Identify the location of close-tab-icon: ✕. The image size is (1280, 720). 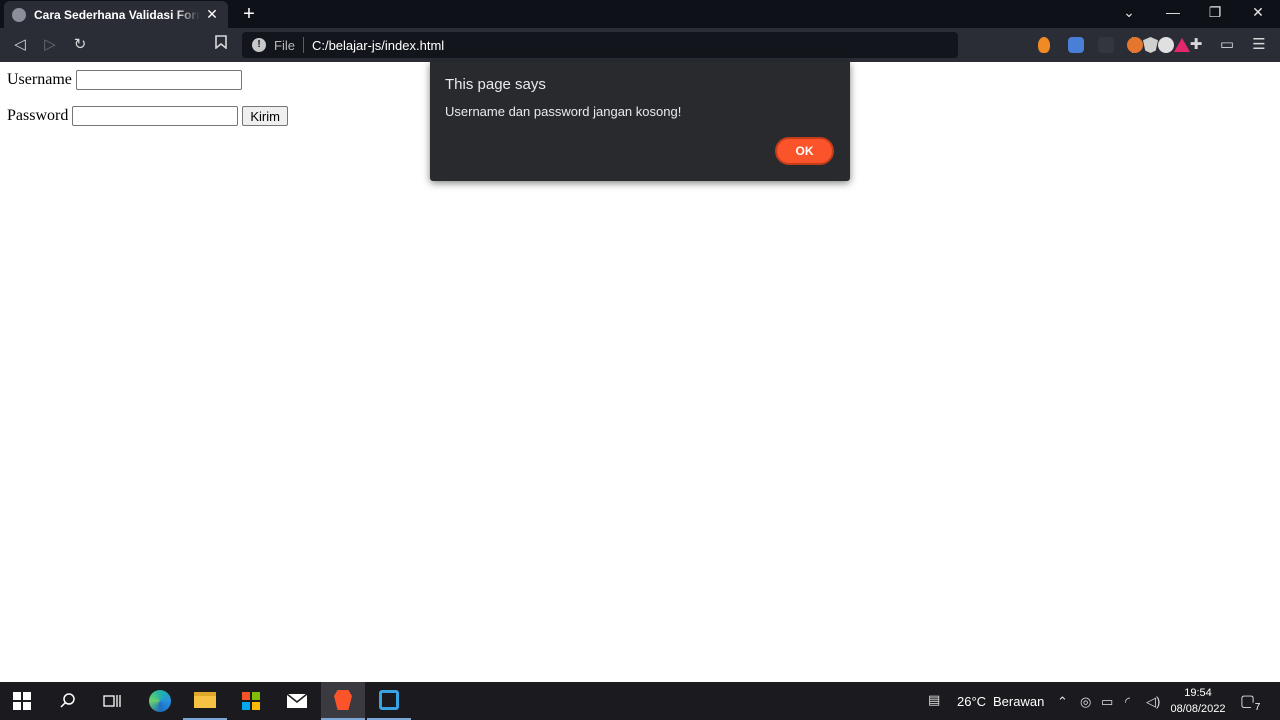
(212, 14).